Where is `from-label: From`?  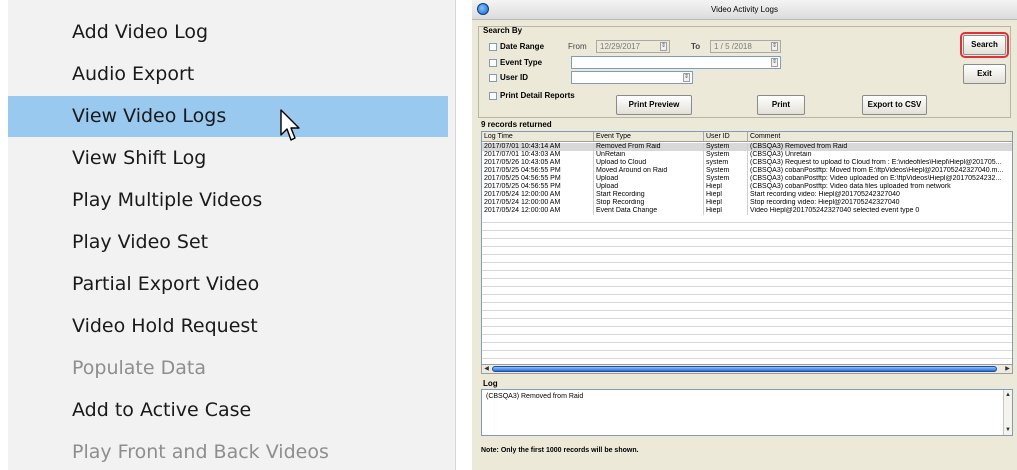
from-label: From is located at coordinates (577, 46).